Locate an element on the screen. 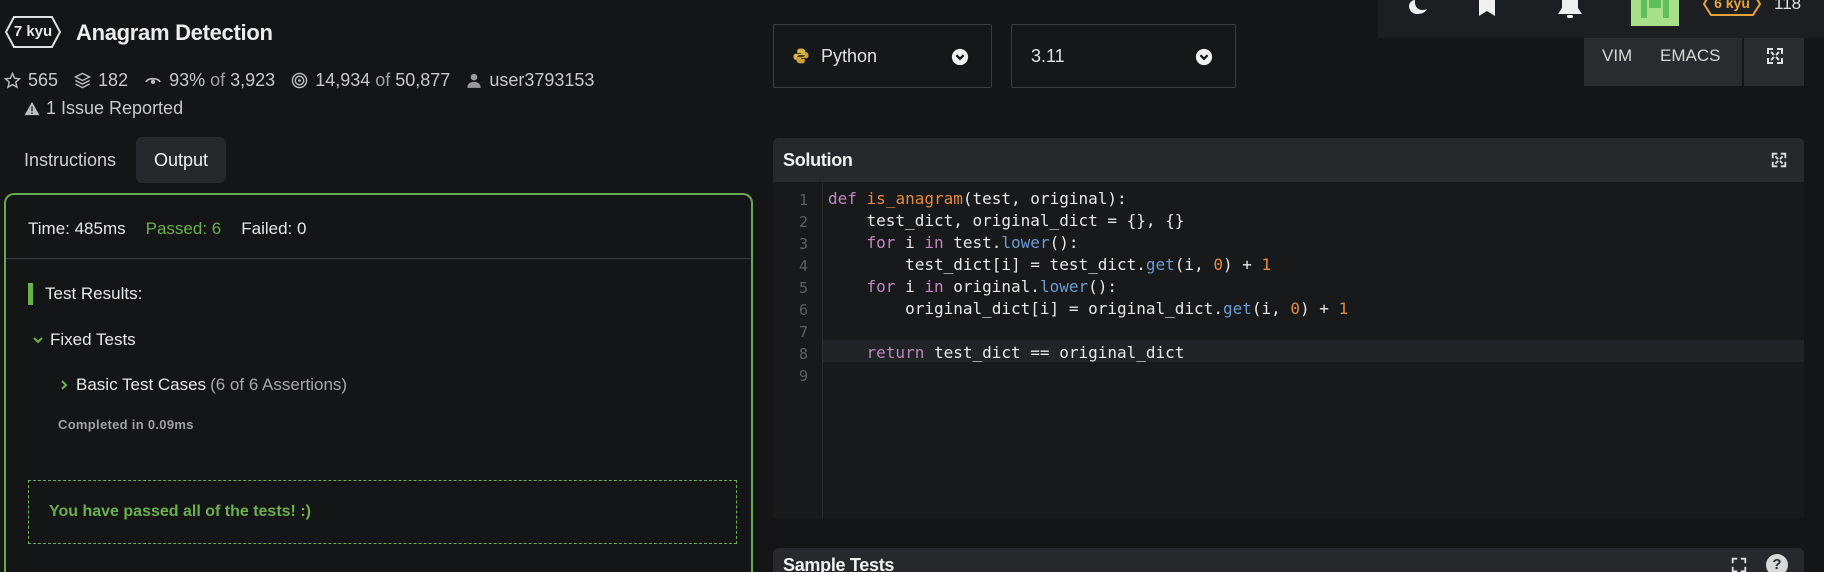 Image resolution: width=1824 pixels, height=572 pixels. completed-of: of is located at coordinates (383, 80).